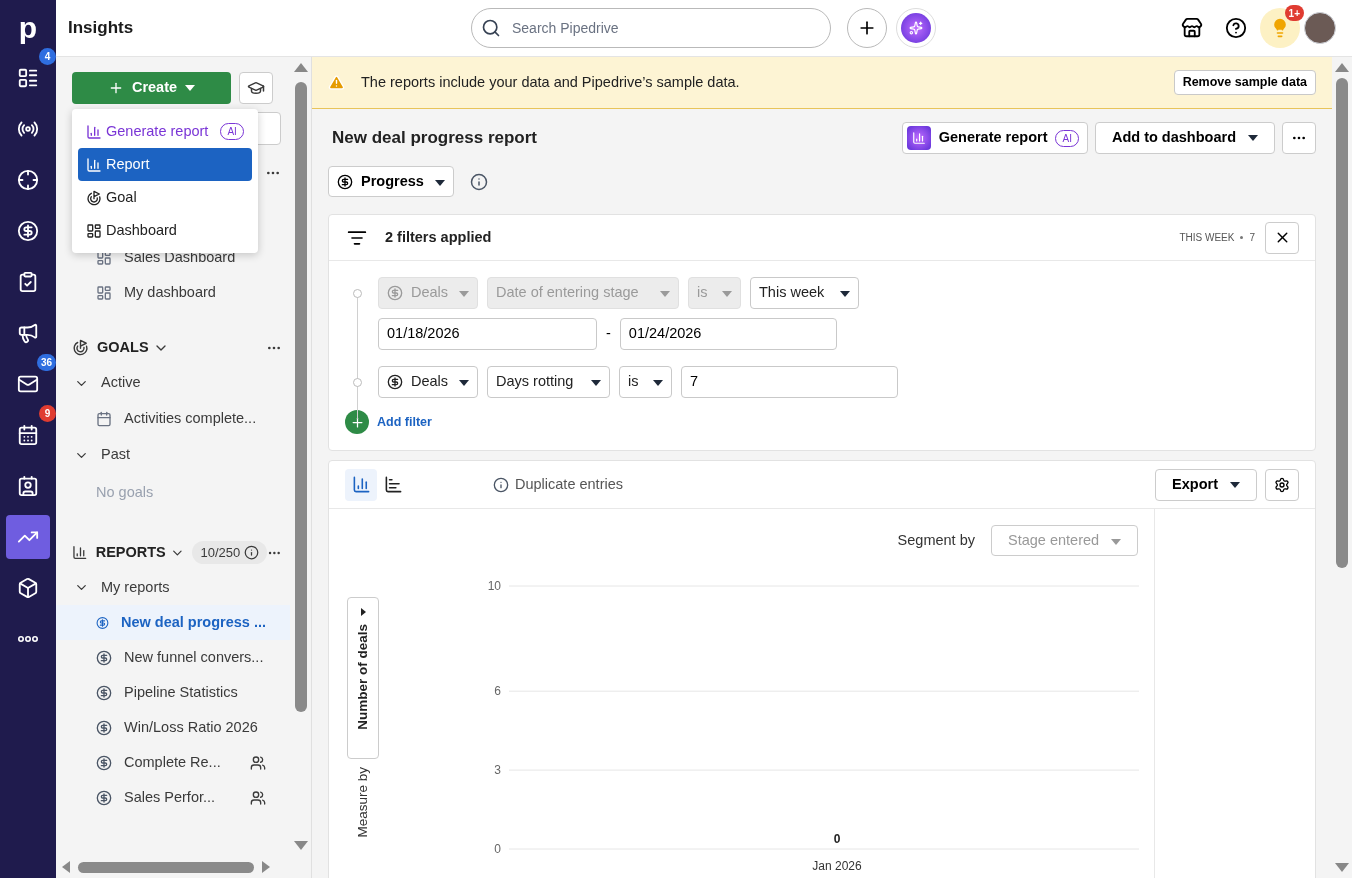  Describe the element at coordinates (1207, 238) in the screenshot. I see `period-label: THIS WEEK` at that location.